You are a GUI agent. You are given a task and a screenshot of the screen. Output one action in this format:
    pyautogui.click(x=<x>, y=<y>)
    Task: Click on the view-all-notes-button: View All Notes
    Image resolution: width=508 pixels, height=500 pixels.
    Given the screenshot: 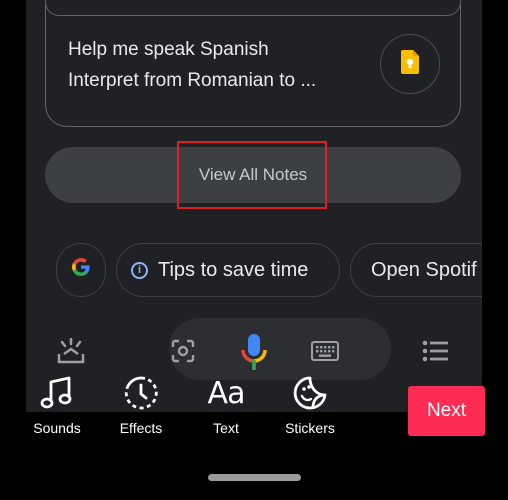 What is the action you would take?
    pyautogui.click(x=253, y=175)
    